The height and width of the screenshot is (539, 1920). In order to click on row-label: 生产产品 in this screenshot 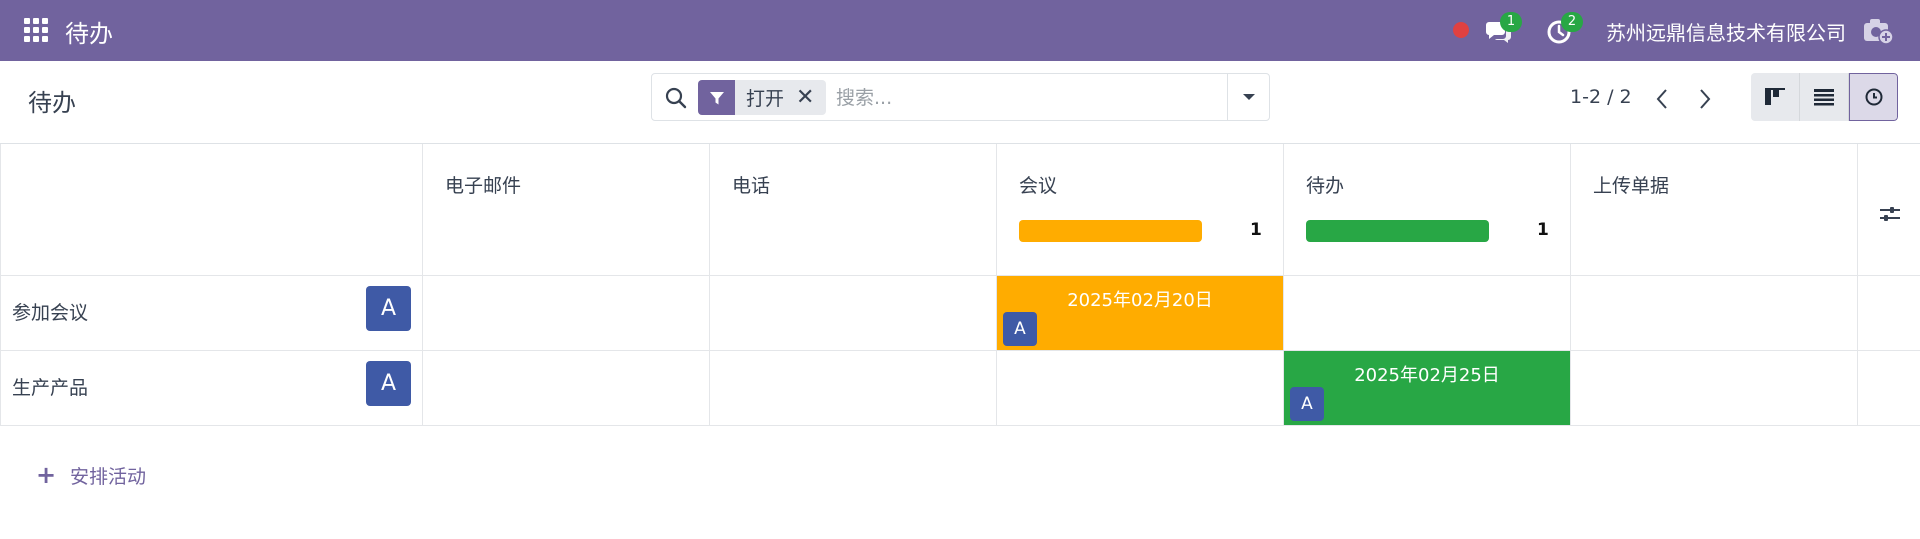, I will do `click(50, 386)`.